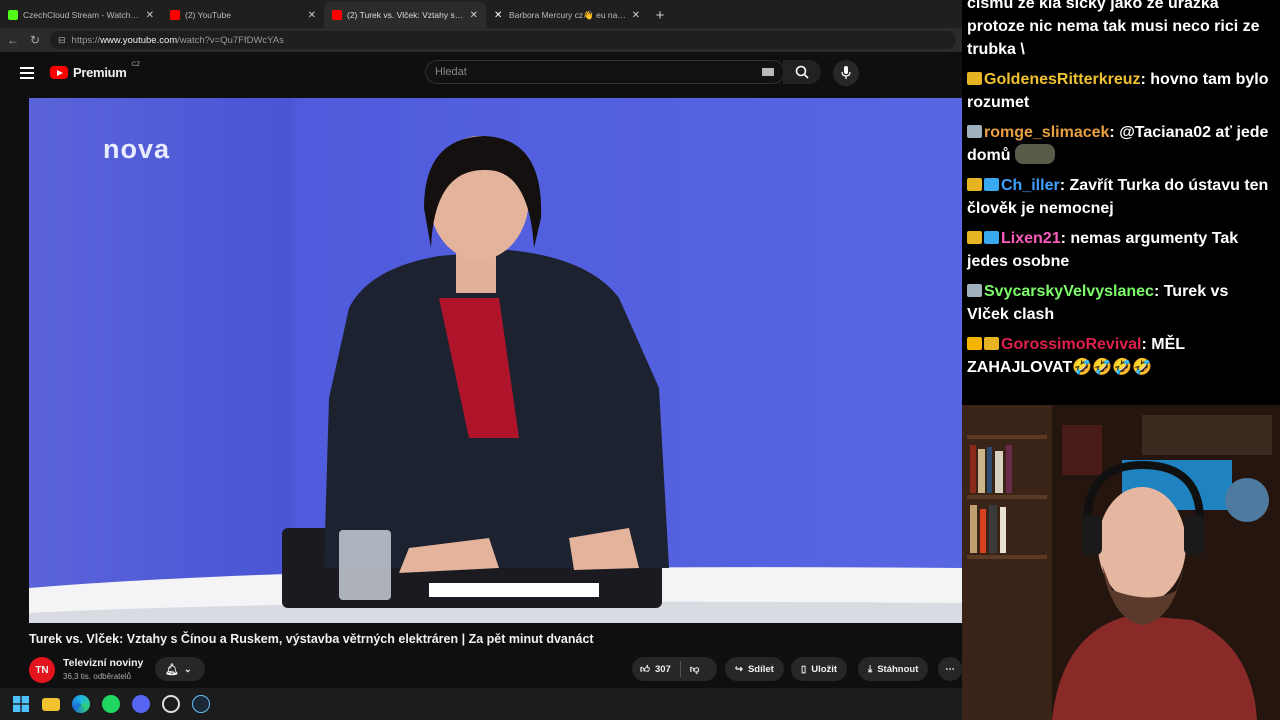  What do you see at coordinates (13, 40) in the screenshot?
I see `back-icon: ←` at bounding box center [13, 40].